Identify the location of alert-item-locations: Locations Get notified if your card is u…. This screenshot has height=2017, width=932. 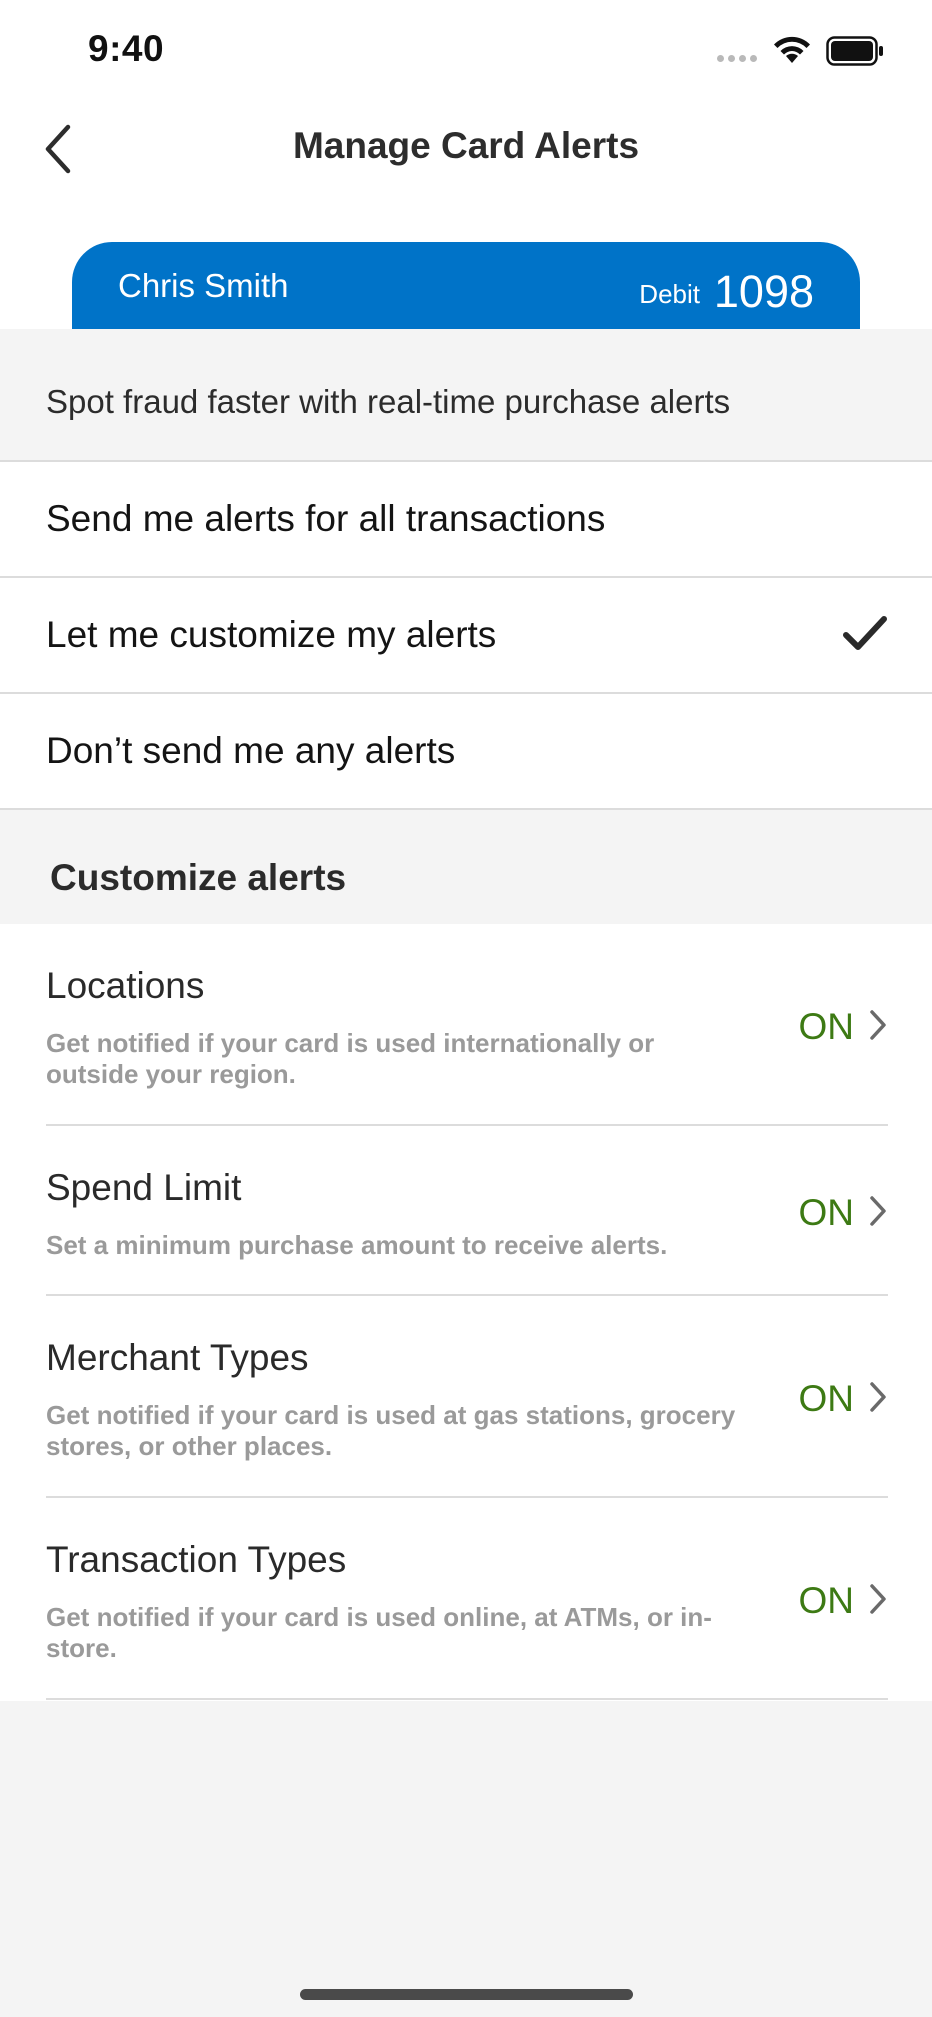
(467, 1025).